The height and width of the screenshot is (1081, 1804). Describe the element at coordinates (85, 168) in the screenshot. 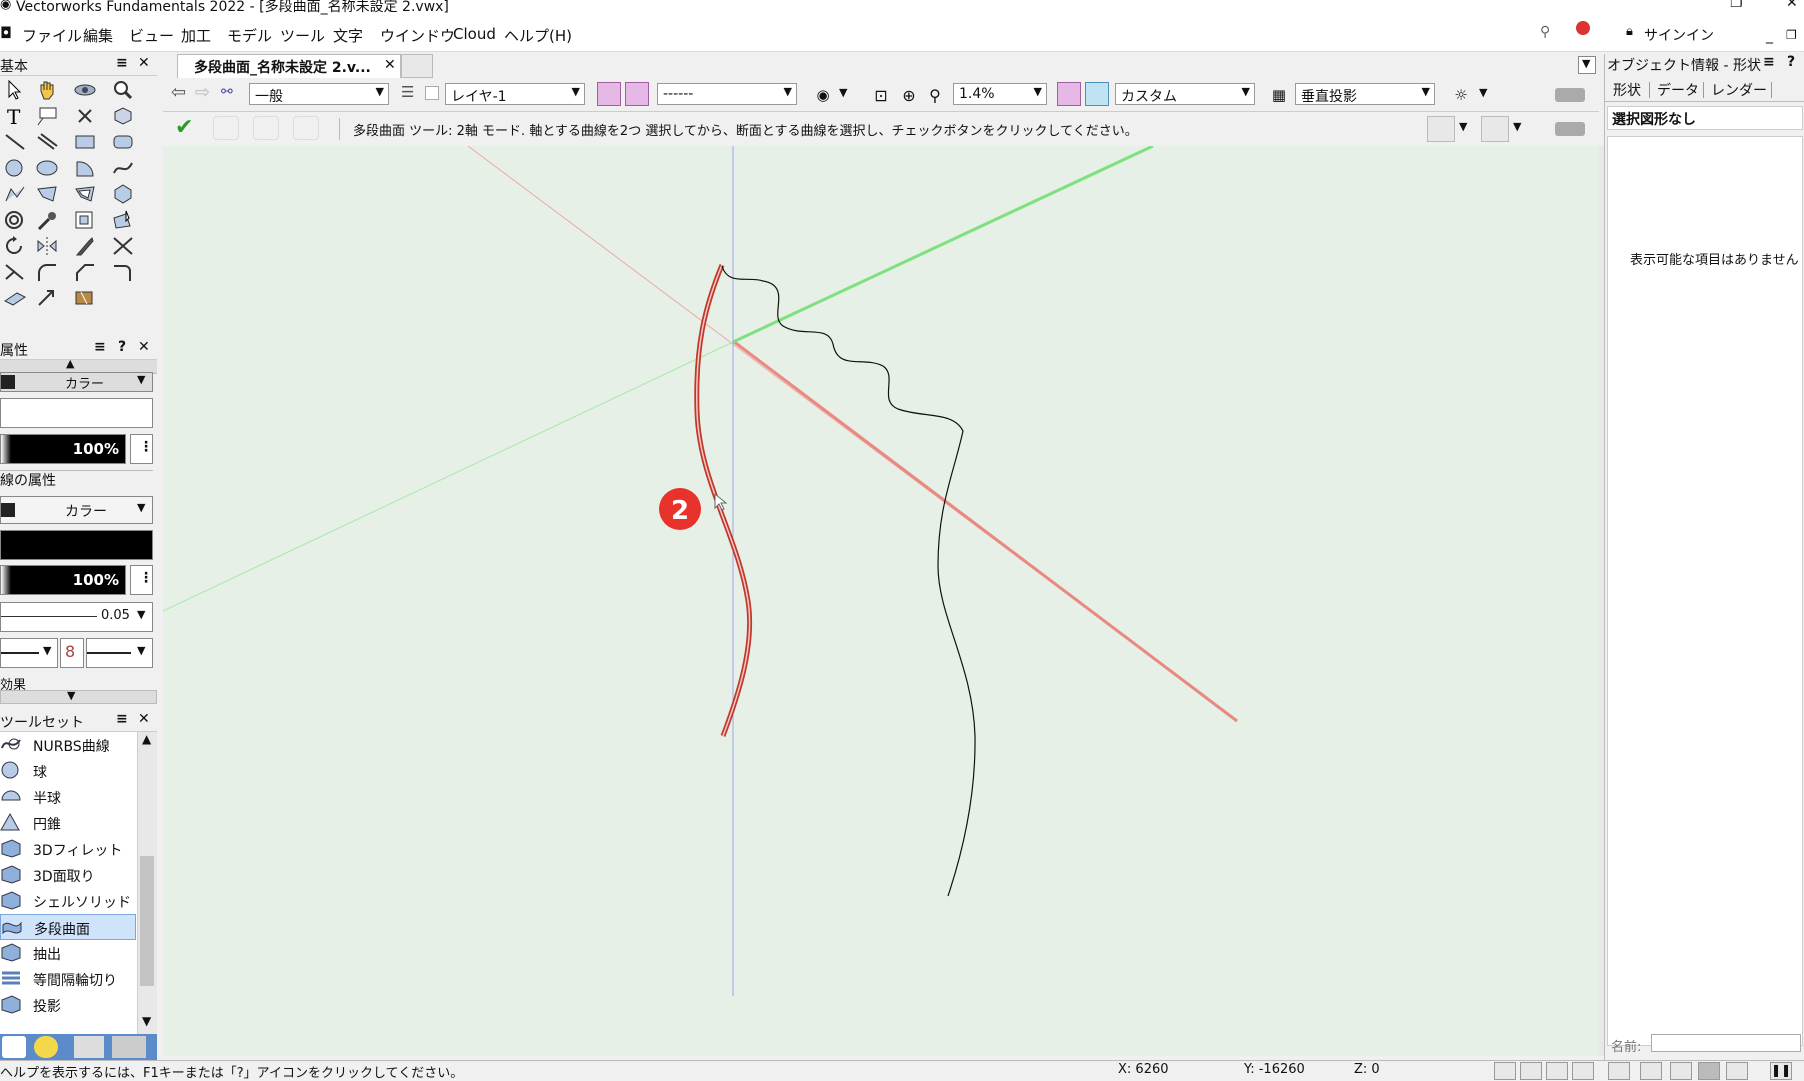

I see `arc-tool-icon` at that location.